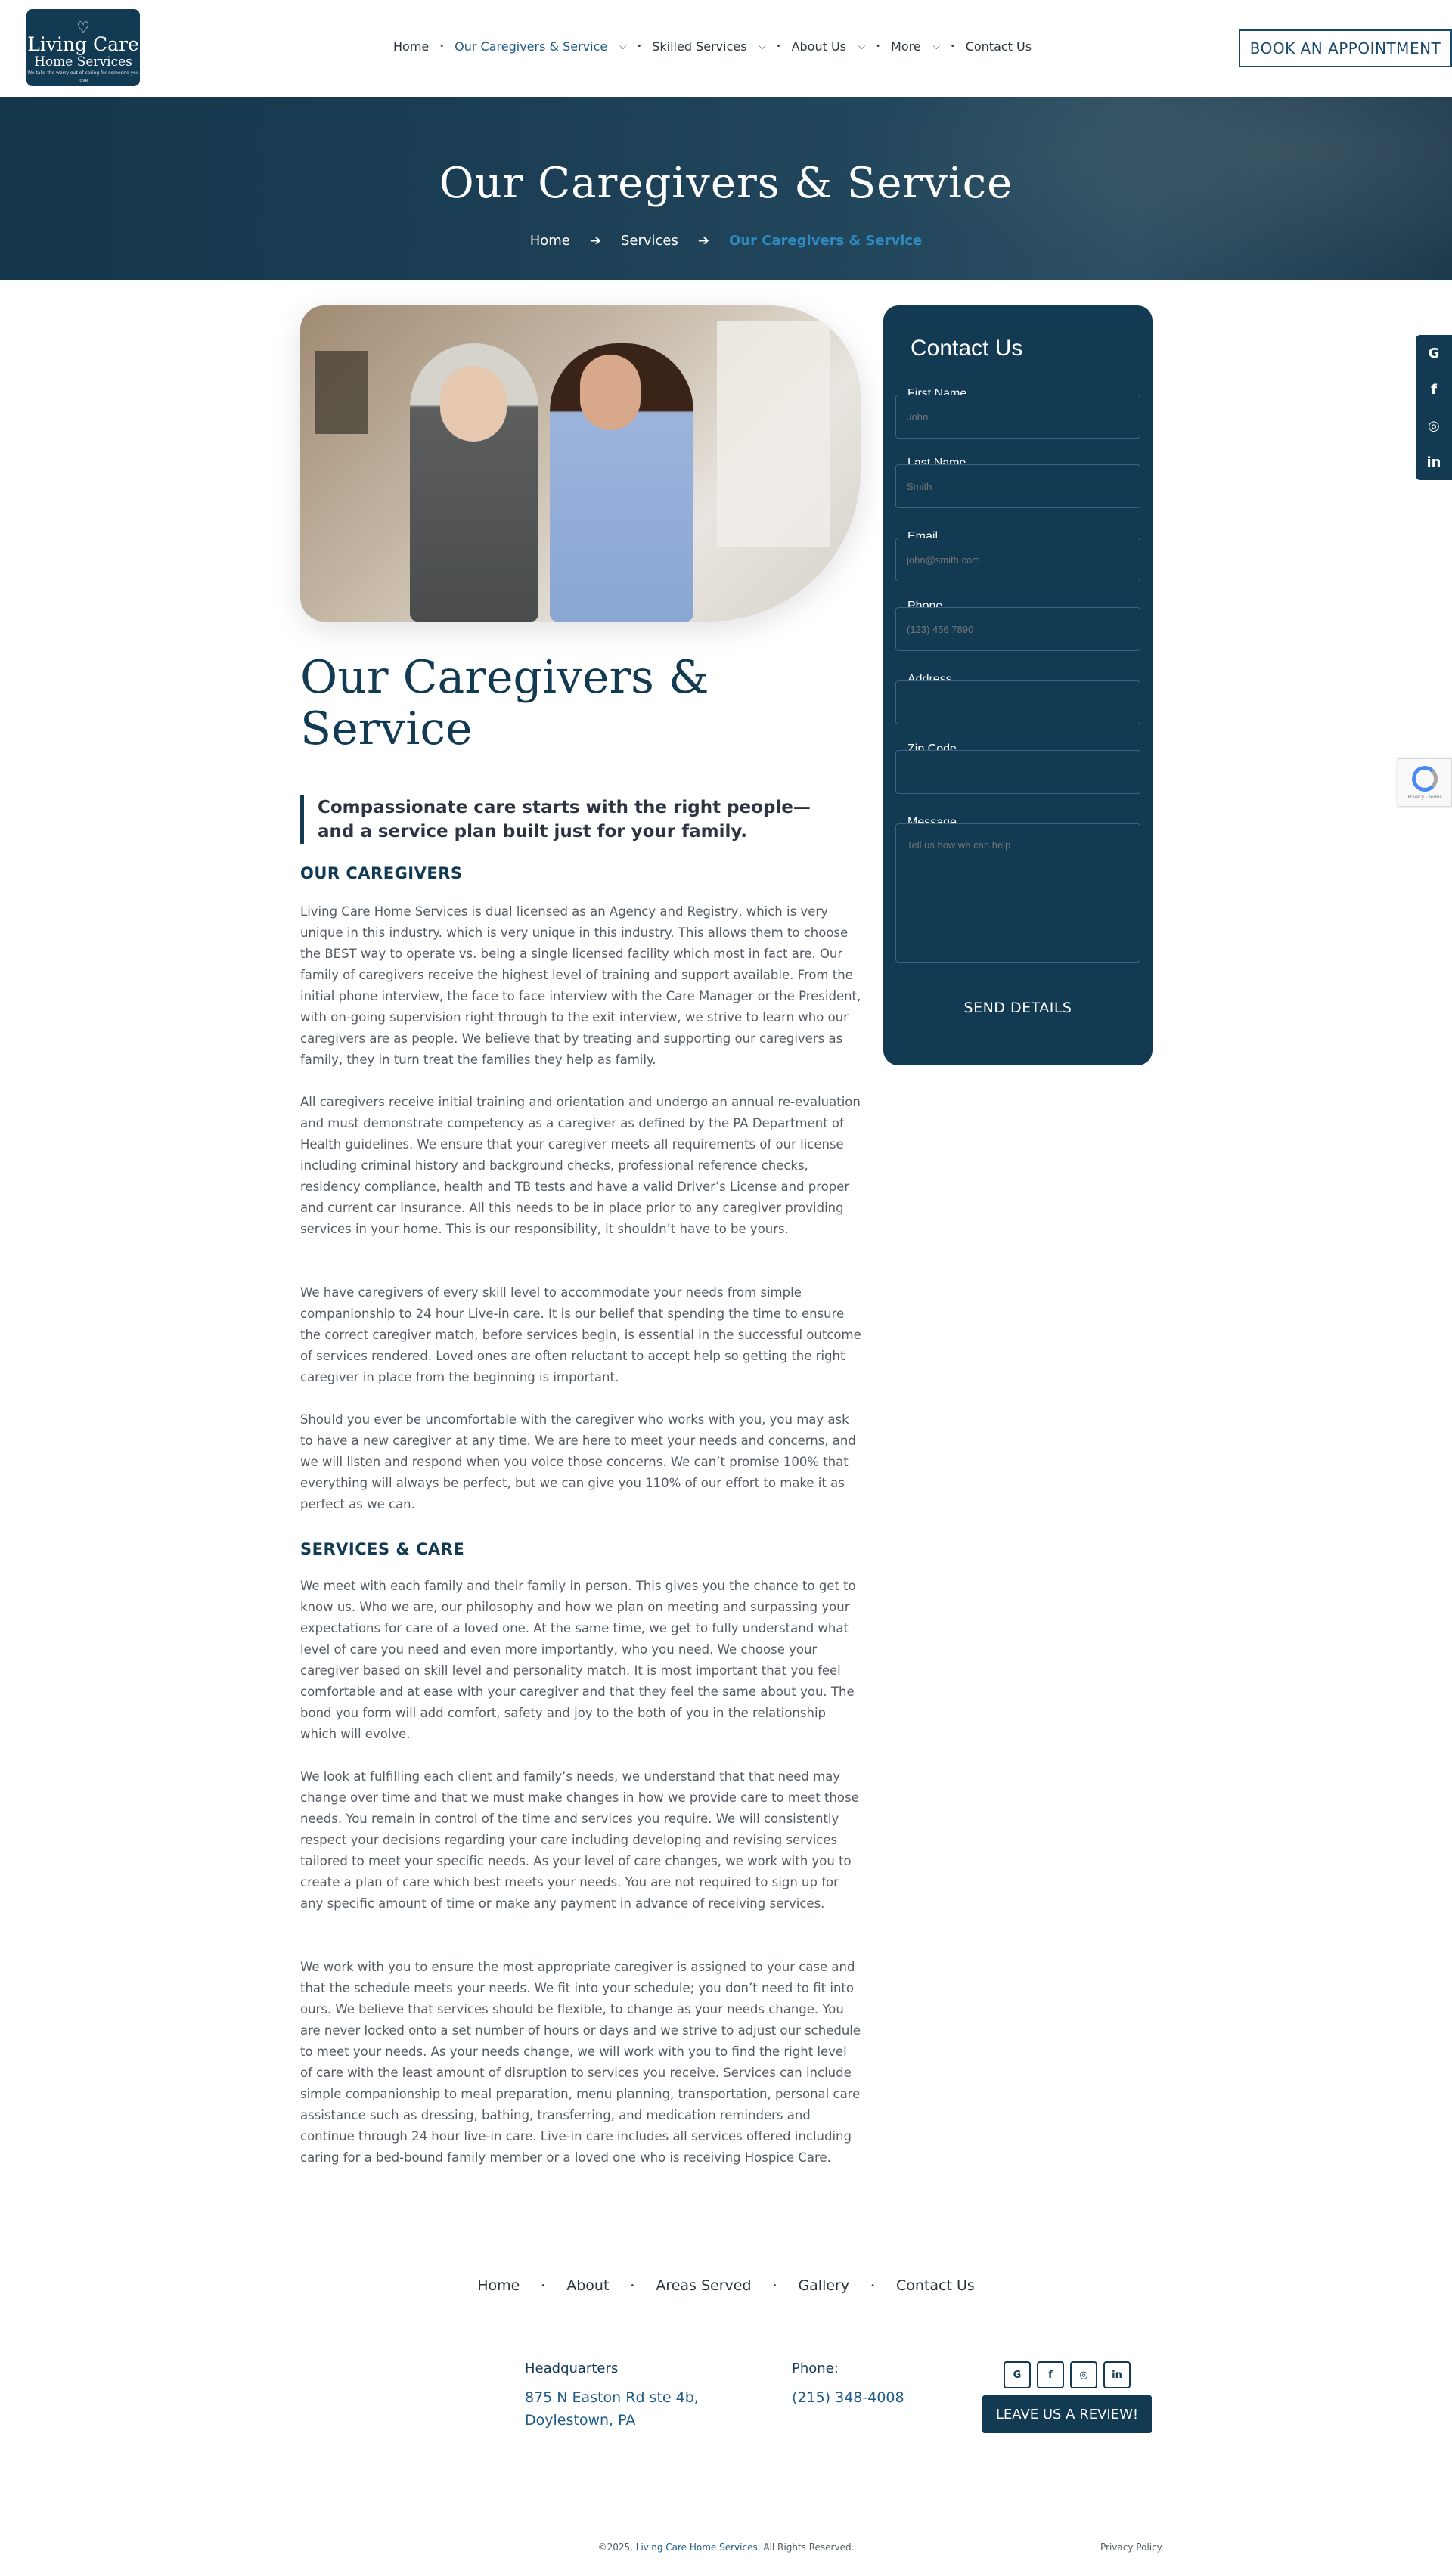 The width and height of the screenshot is (1452, 2576). Describe the element at coordinates (83, 44) in the screenshot. I see `logo-line-1: Living Care` at that location.